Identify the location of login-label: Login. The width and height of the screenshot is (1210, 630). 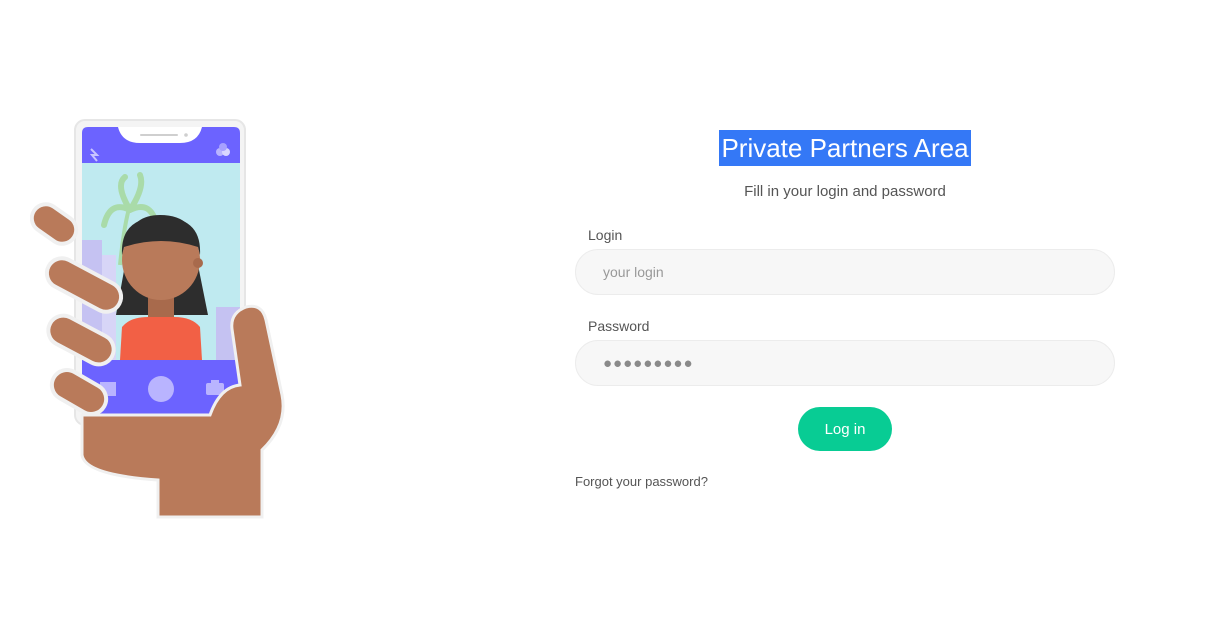
(605, 235).